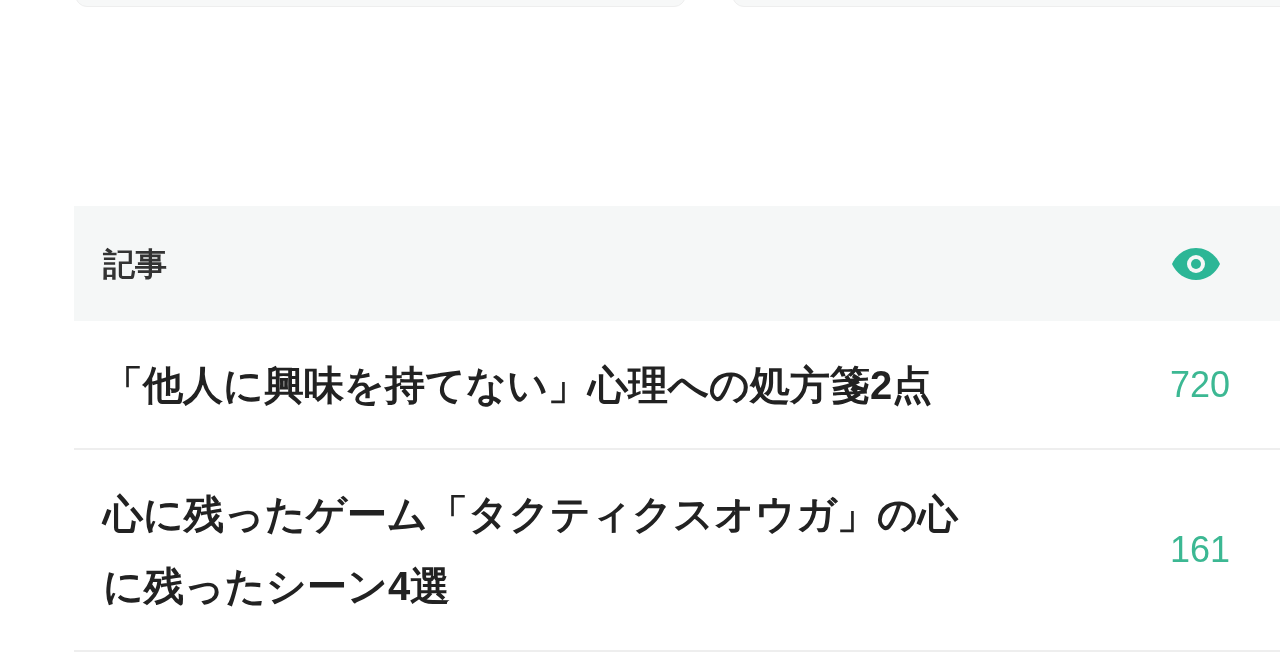 The width and height of the screenshot is (1280, 671). Describe the element at coordinates (538, 550) in the screenshot. I see `article-title: 心に残ったゲーム「タクティクスオウガ」の心に残ったシーン4選` at that location.